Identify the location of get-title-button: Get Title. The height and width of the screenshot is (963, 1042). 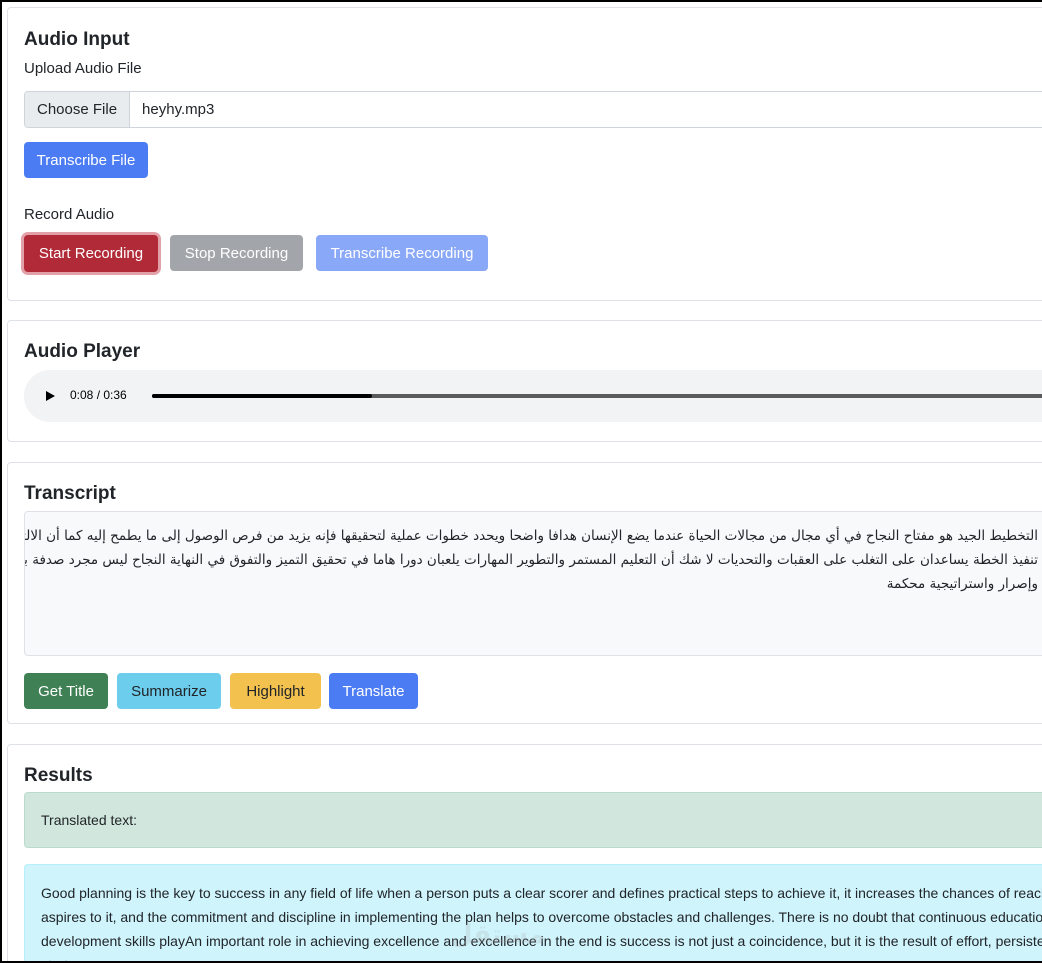
(66, 691).